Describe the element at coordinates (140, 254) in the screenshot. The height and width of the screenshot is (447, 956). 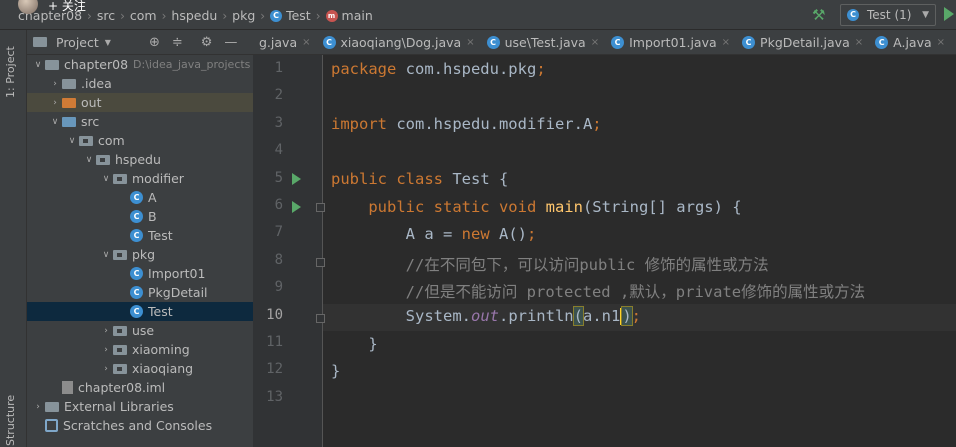
I see `tree-item-pkg: ∨ pkg` at that location.